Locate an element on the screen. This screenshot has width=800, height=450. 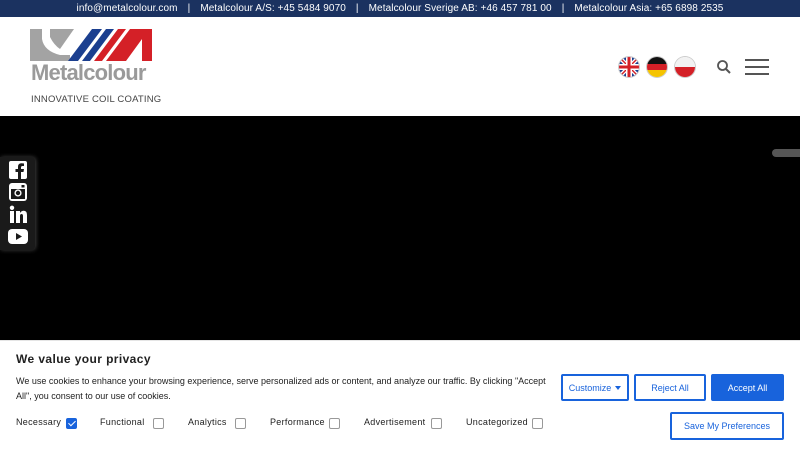
phone-as-link: Metalcolour A/S: +45 5484 9070 is located at coordinates (273, 8).